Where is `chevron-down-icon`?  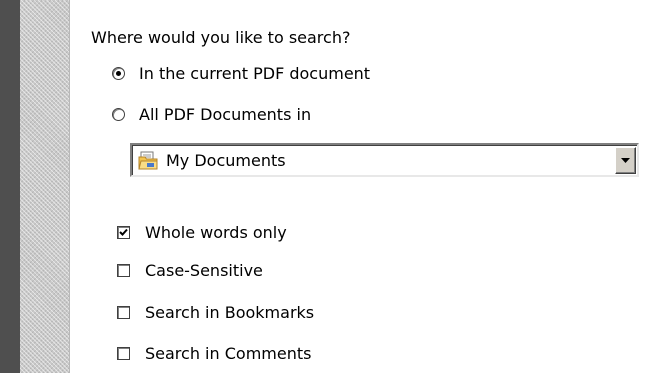 chevron-down-icon is located at coordinates (625, 160).